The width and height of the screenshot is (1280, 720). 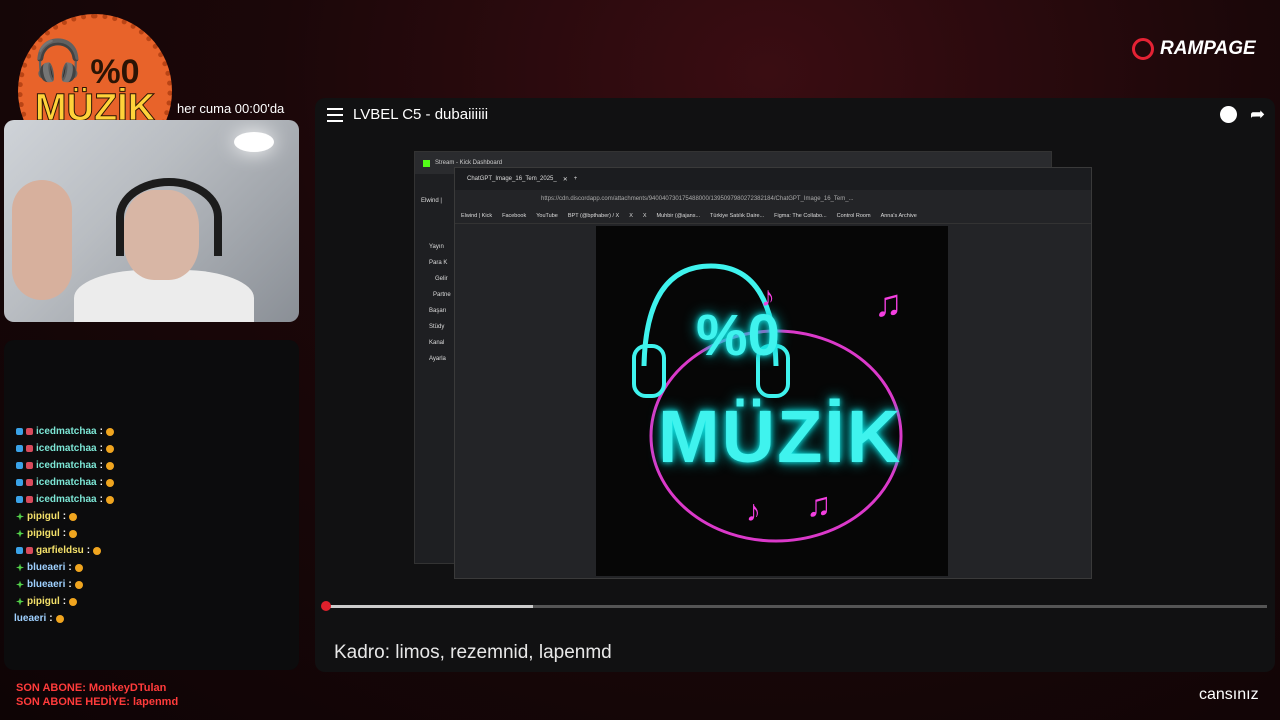 What do you see at coordinates (854, 216) in the screenshot?
I see `bookmark: Control Room` at bounding box center [854, 216].